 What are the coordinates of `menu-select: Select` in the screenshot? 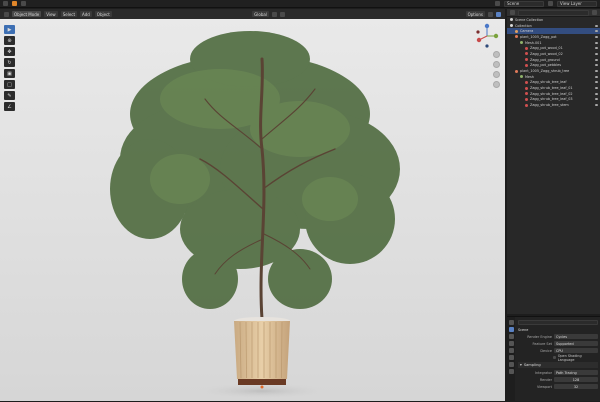 It's located at (69, 14).